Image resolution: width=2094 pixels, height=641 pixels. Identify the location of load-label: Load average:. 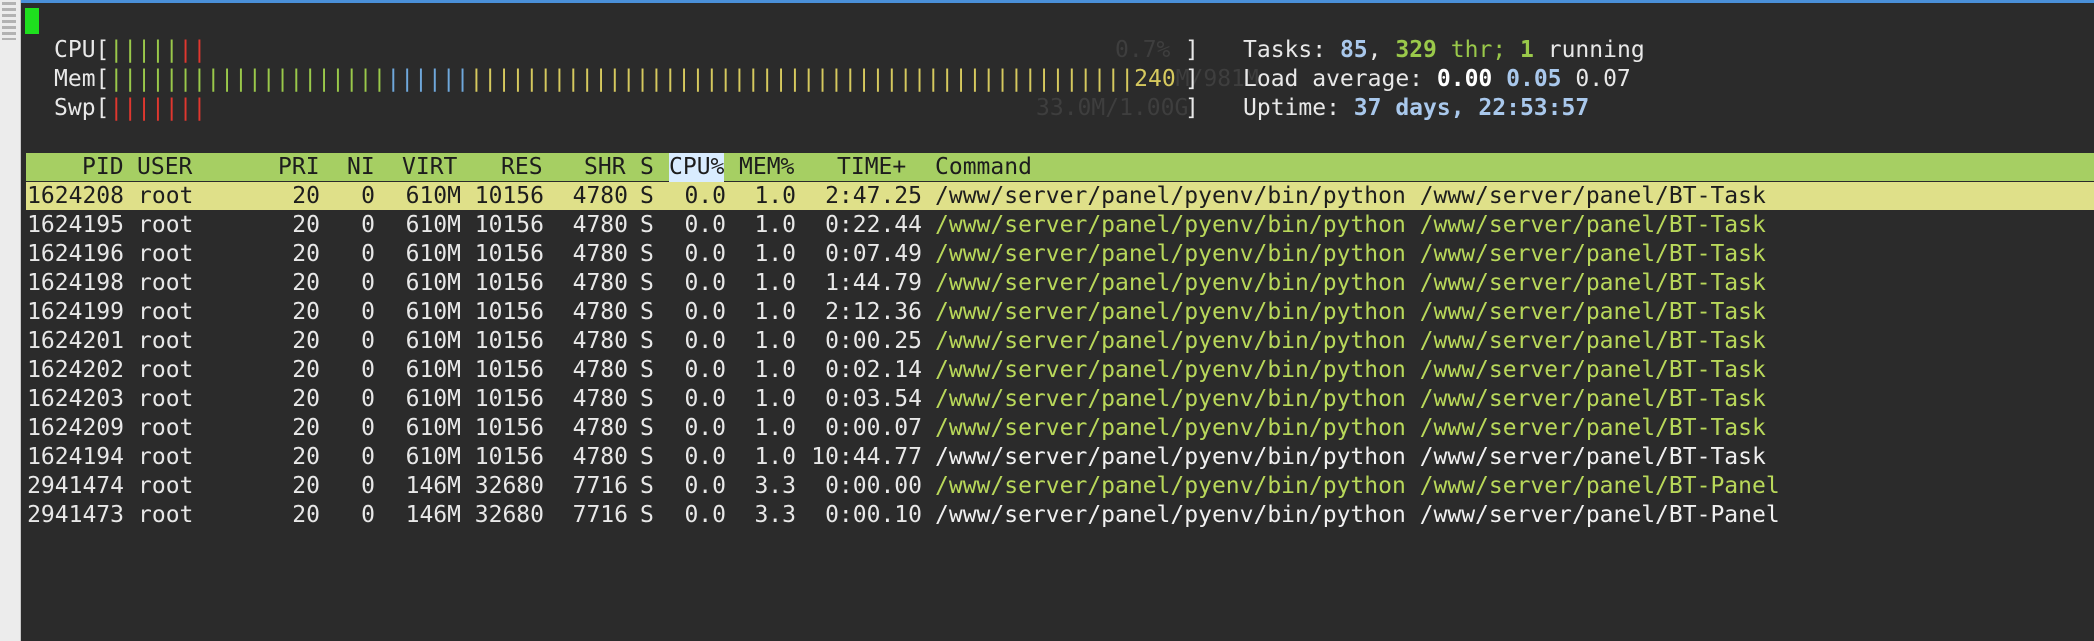
(1333, 79).